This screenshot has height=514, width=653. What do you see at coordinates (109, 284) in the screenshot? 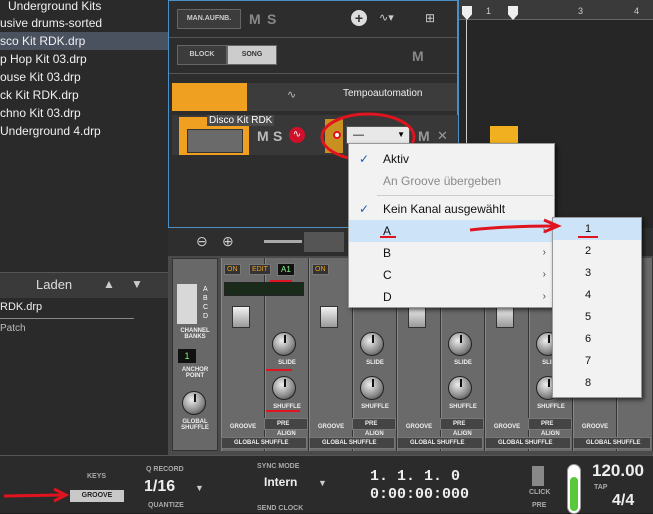
I see `arrow-up-icon: ▲` at bounding box center [109, 284].